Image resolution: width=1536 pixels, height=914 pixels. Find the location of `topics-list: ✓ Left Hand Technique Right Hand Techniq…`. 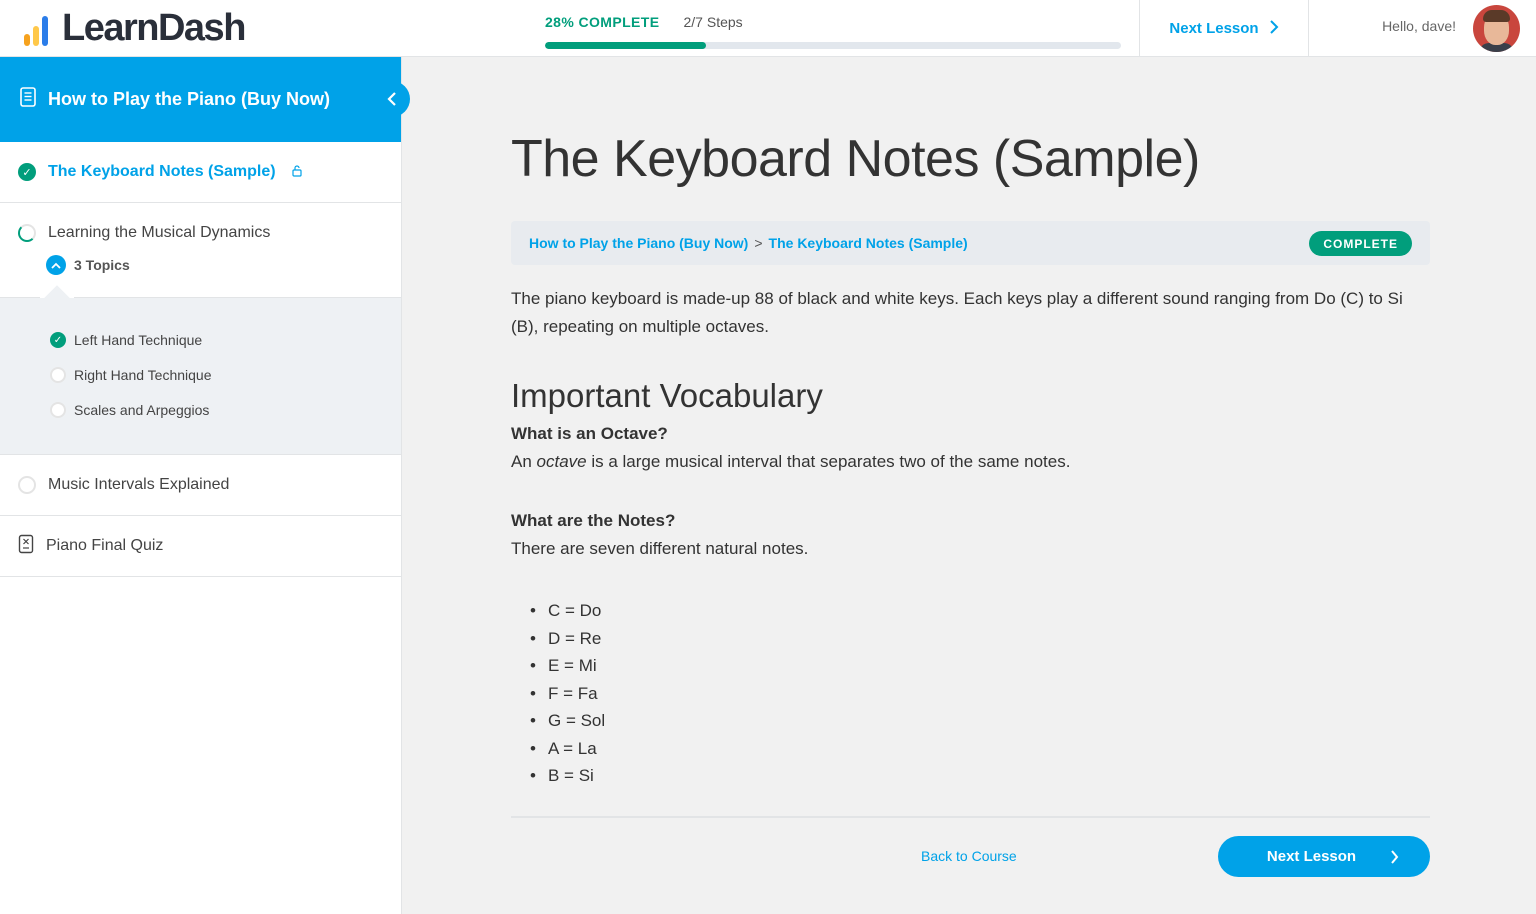

topics-list: ✓ Left Hand Technique Right Hand Techniq… is located at coordinates (200, 370).